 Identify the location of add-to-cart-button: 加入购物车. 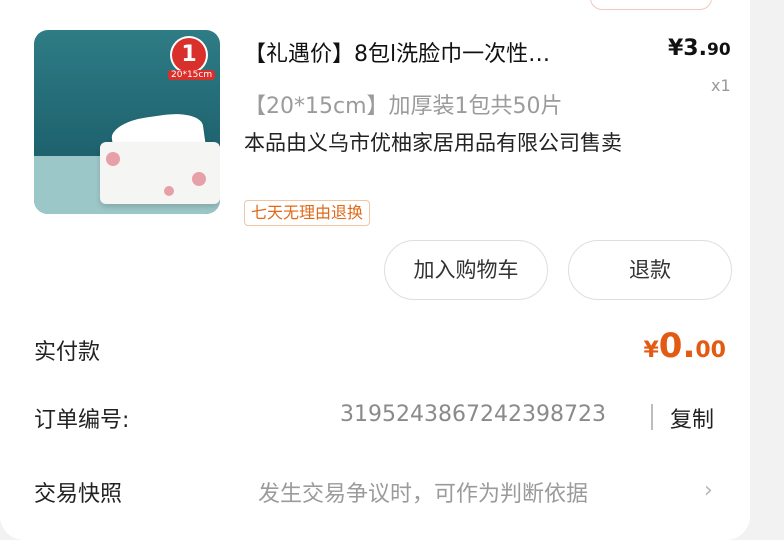
(466, 270).